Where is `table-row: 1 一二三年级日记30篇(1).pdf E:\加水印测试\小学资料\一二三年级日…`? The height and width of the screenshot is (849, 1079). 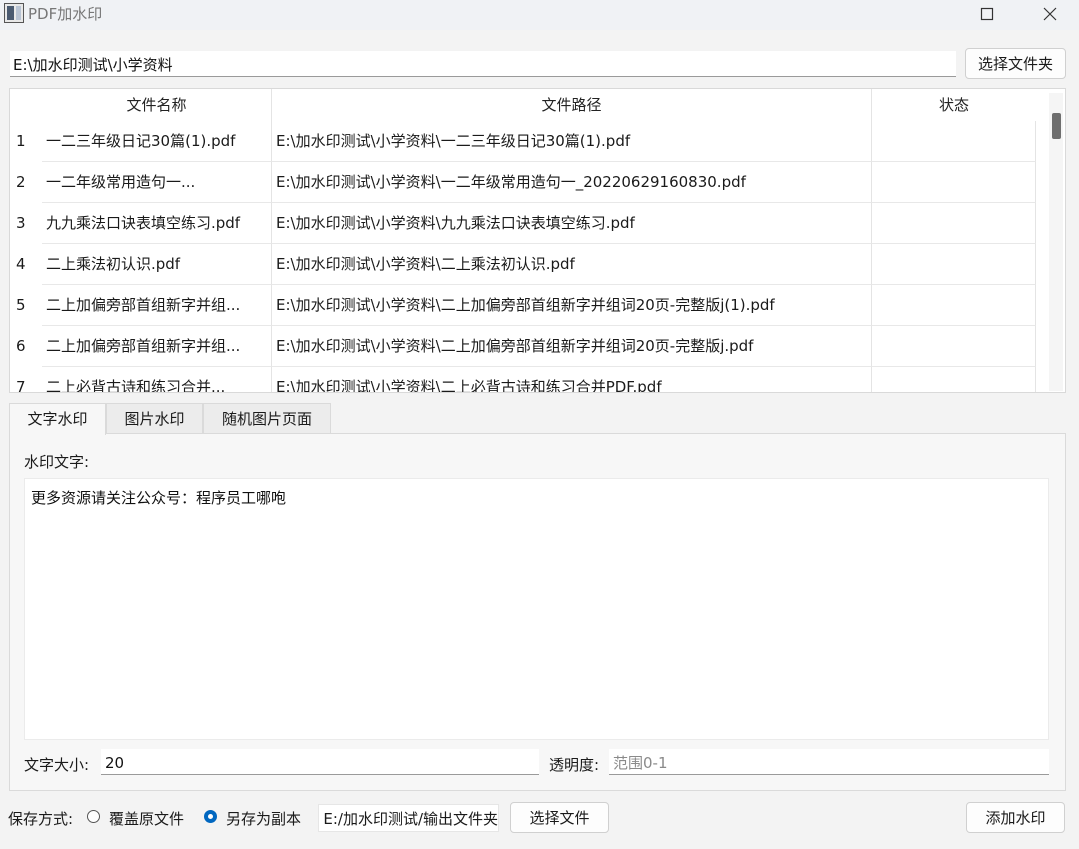 table-row: 1 一二三年级日记30篇(1).pdf E:\加水印测试\小学资料\一二三年级日… is located at coordinates (525, 141).